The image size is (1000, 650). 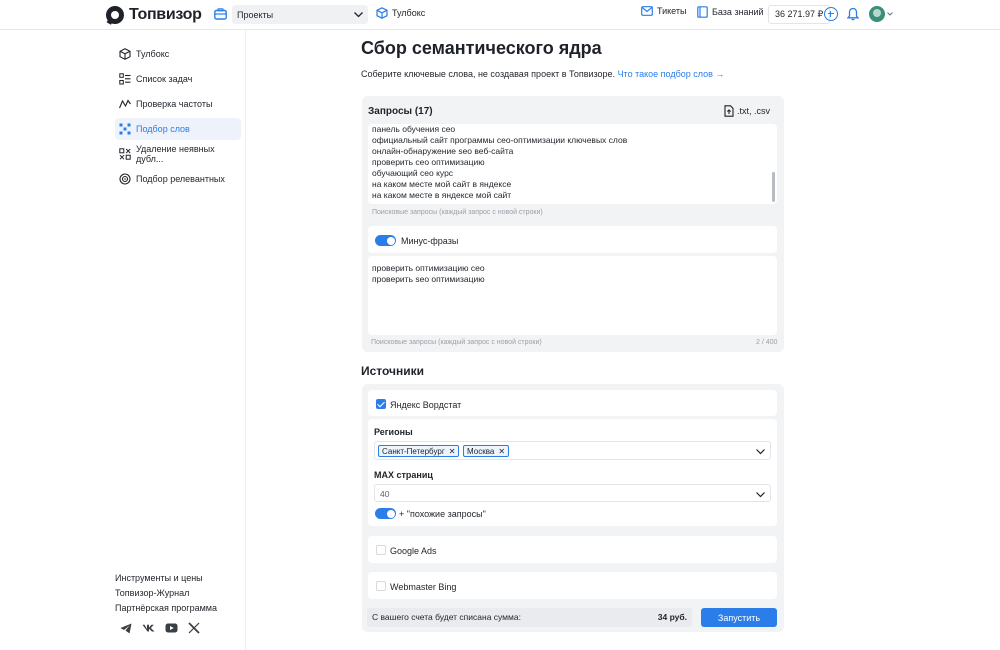 I want to click on word-selection-icon, so click(x=125, y=129).